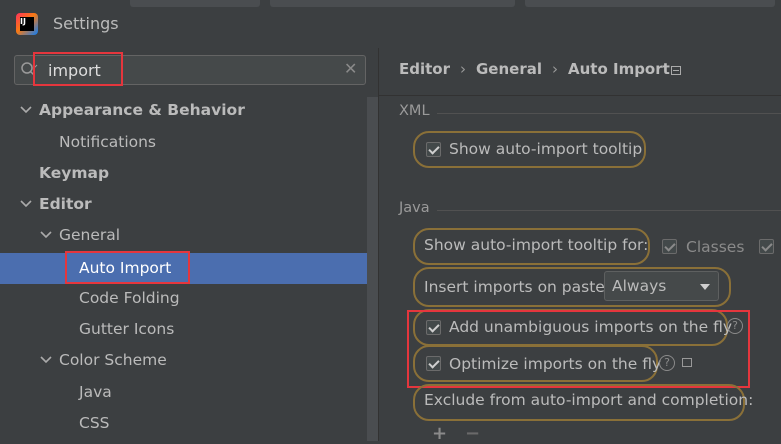 The height and width of the screenshot is (444, 781). What do you see at coordinates (433, 149) in the screenshot?
I see `show-auto-import-tooltip-checkbox` at bounding box center [433, 149].